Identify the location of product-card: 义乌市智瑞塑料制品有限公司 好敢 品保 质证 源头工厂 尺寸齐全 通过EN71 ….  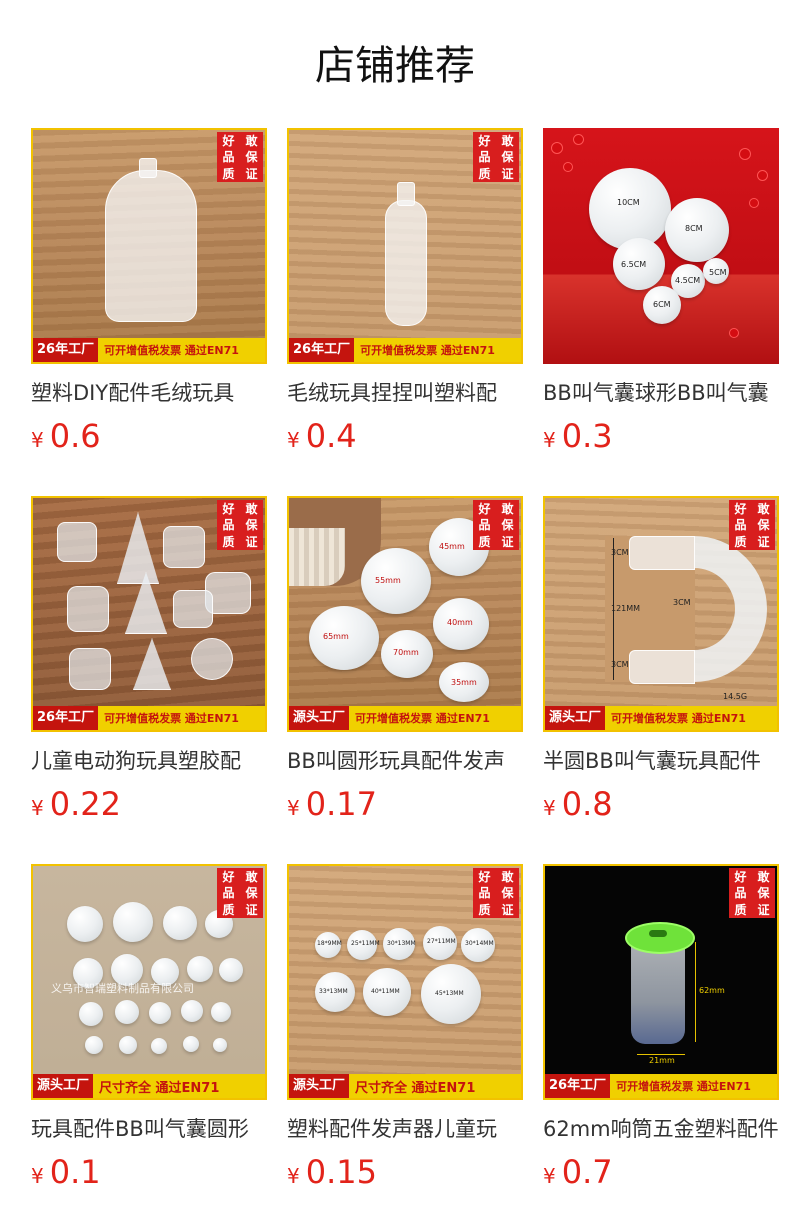
(149, 1031).